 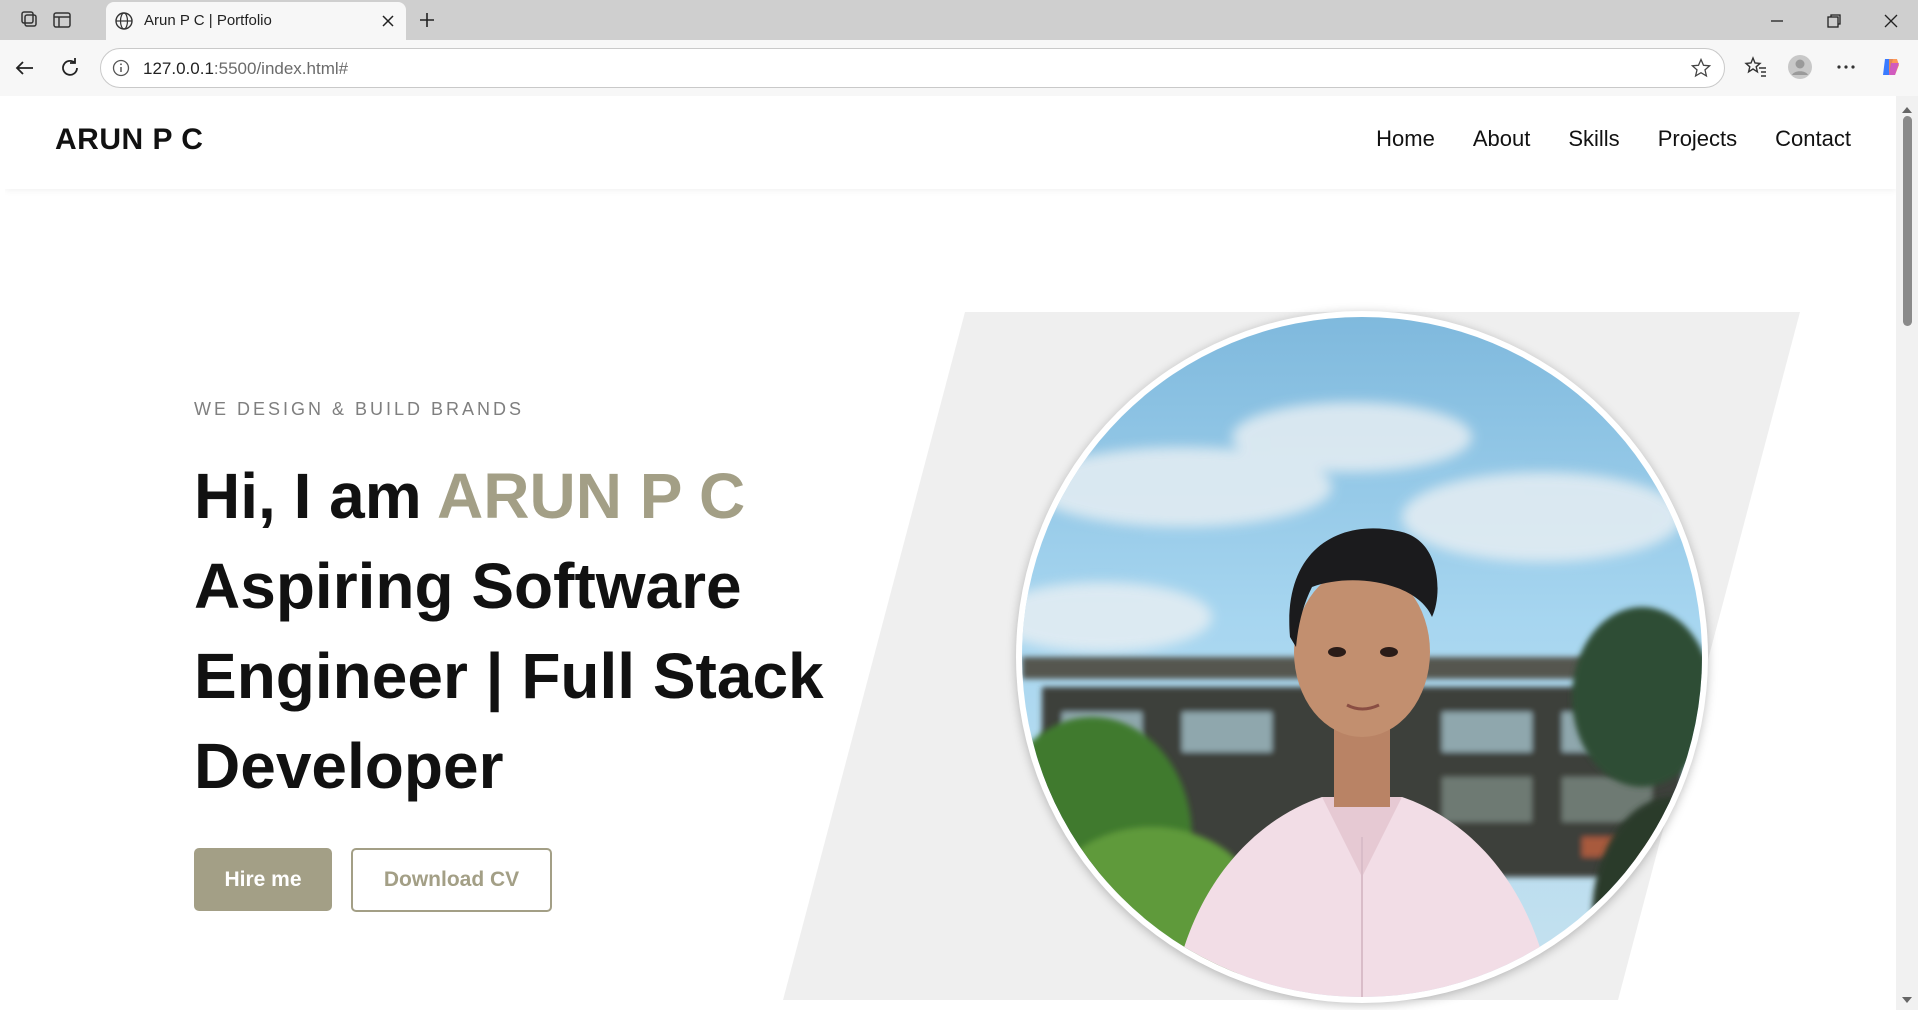 I want to click on main-nav: Home About Skills Projects Contact, so click(x=1613, y=139).